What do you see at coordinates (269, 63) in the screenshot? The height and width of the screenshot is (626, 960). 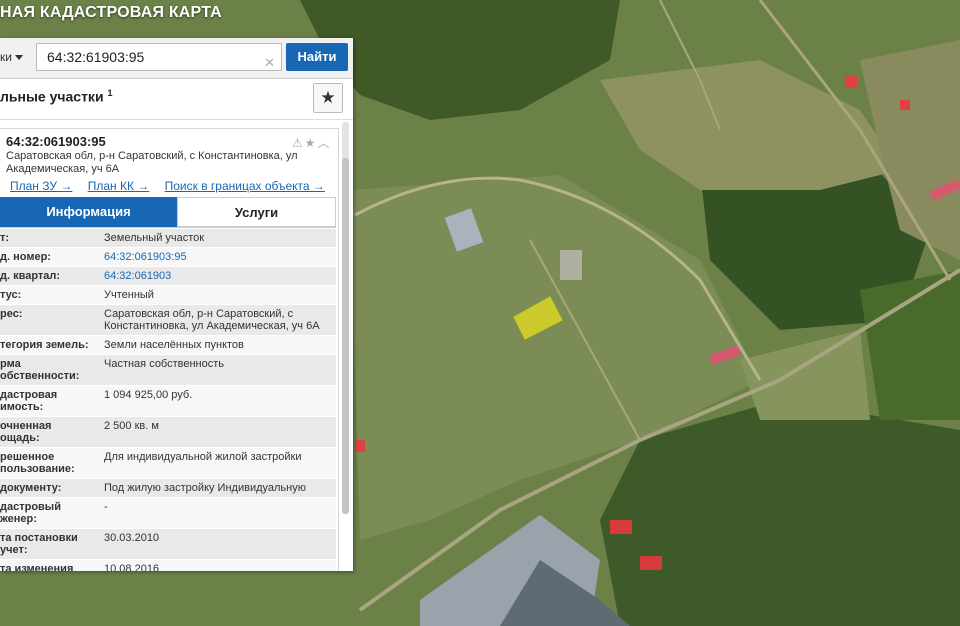 I see `close-icon: ✕` at bounding box center [269, 63].